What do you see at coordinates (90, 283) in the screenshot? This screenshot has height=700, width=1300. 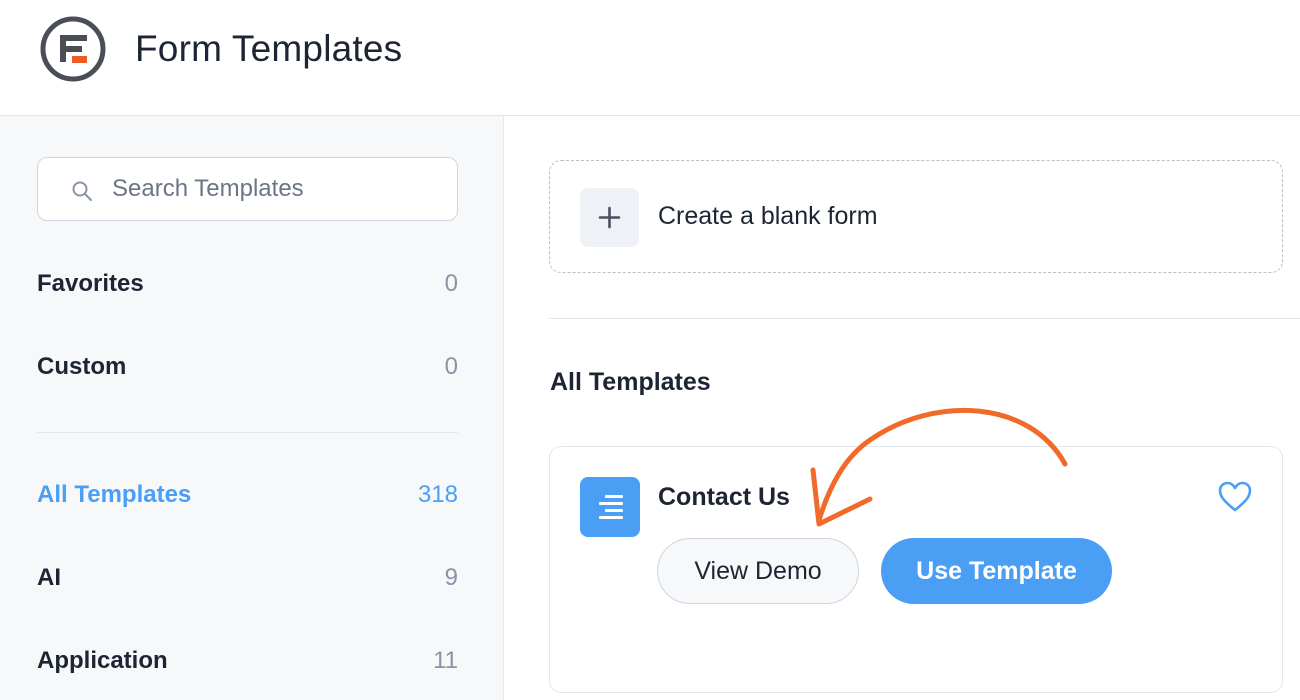 I see `sidebar-item-label: Favorites` at bounding box center [90, 283].